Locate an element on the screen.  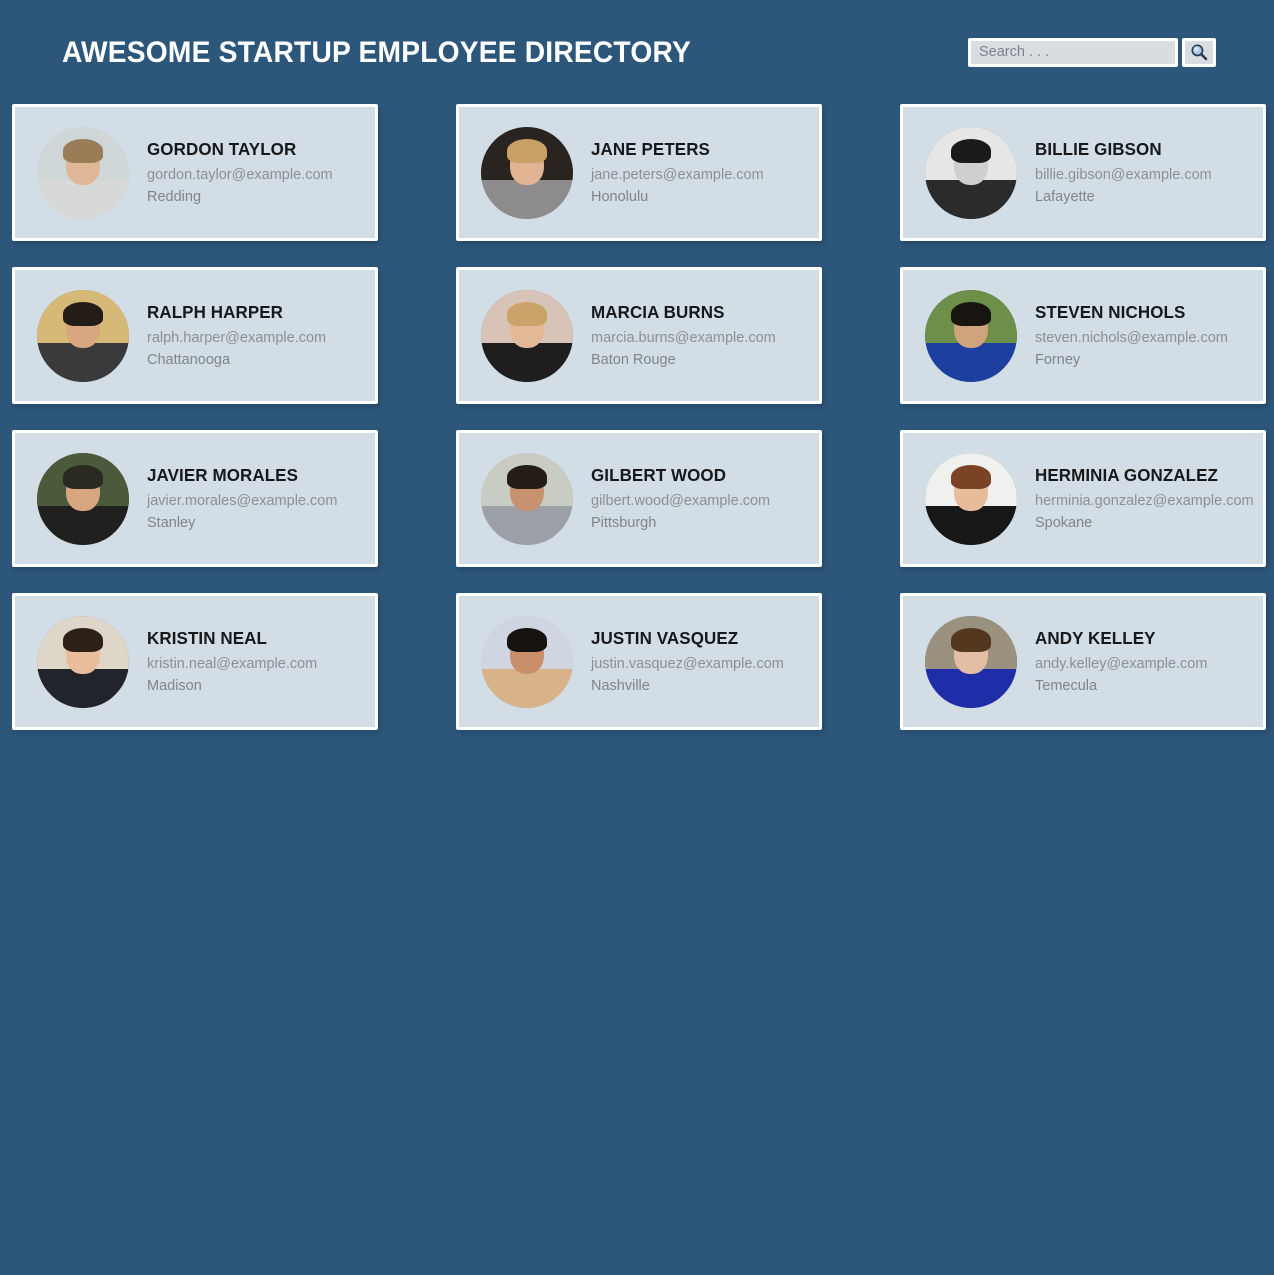
employee-name: GORDON TAYLOR is located at coordinates (222, 148).